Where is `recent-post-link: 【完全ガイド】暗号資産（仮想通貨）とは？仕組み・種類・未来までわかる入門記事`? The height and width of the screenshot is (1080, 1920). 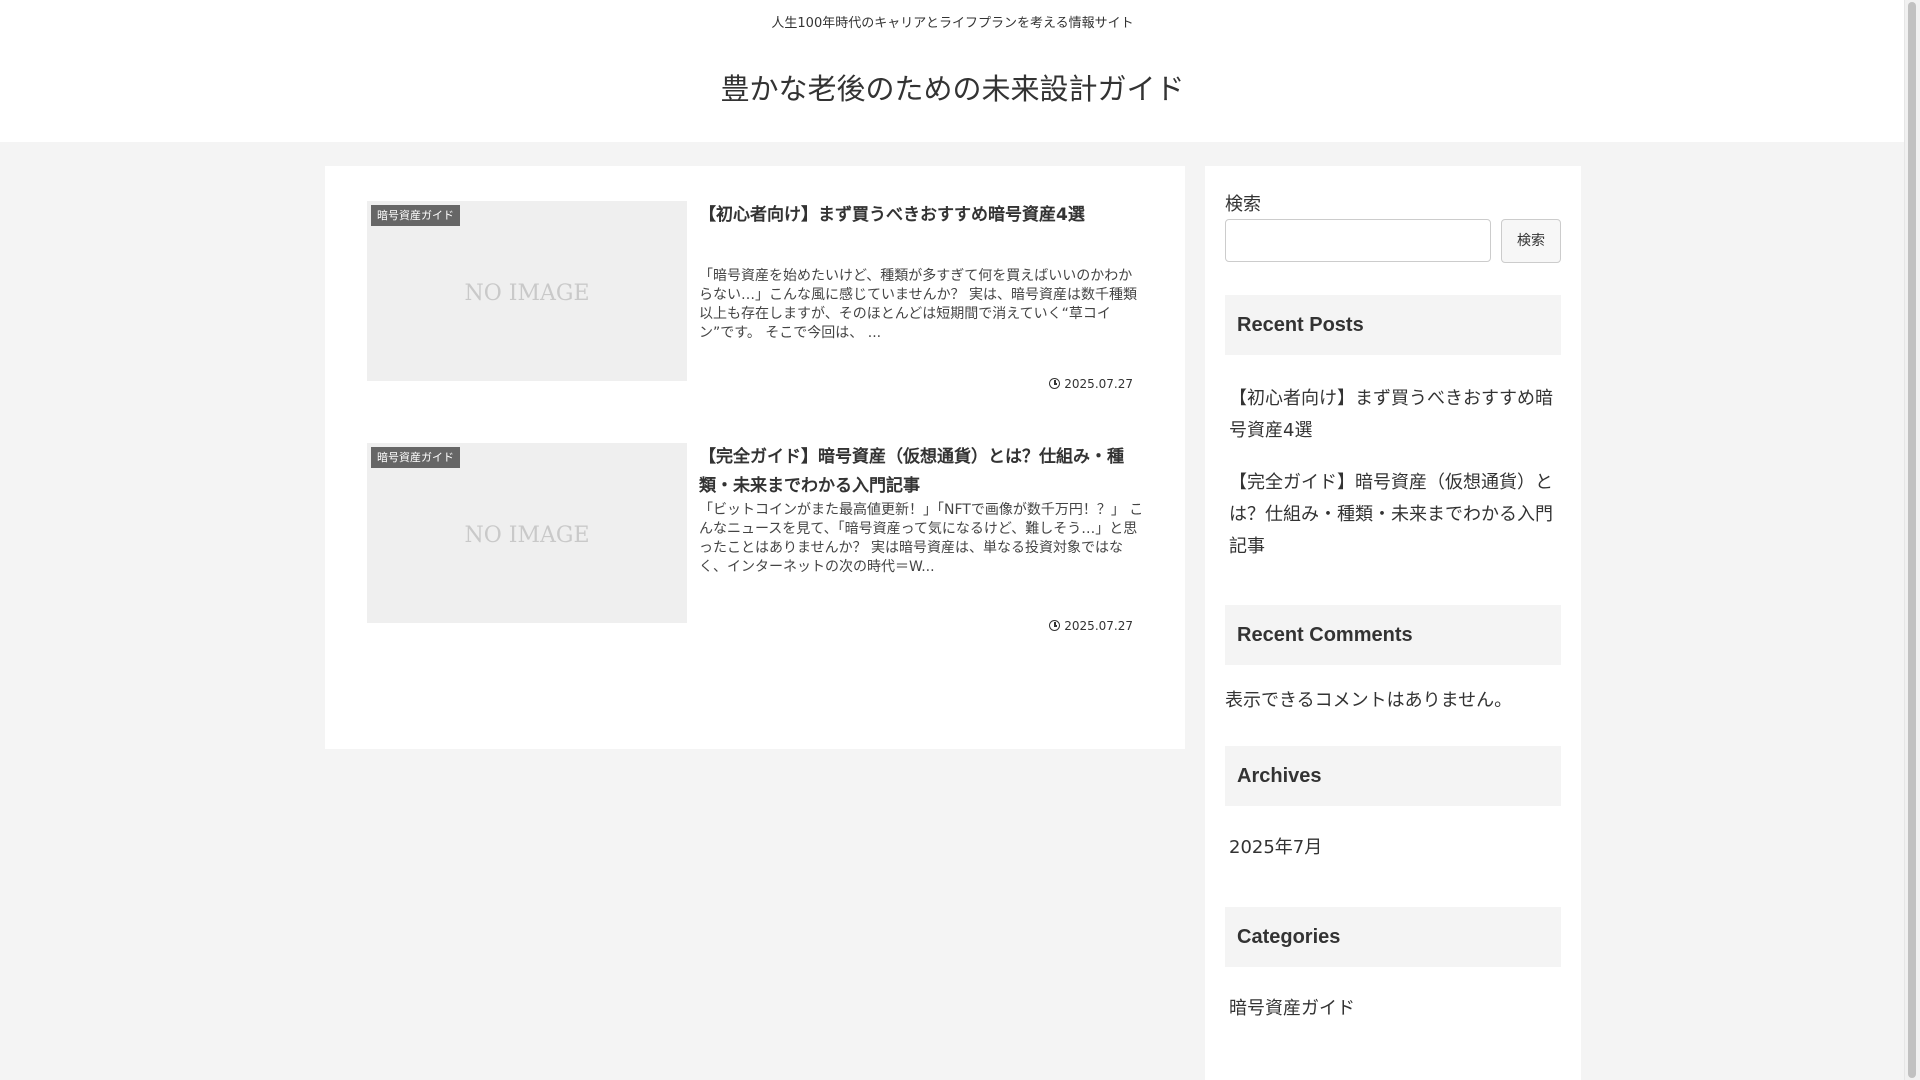
recent-post-link: 【完全ガイド】暗号資産（仮想通貨）とは？仕組み・種類・未来までわかる入門記事 is located at coordinates (1395, 515).